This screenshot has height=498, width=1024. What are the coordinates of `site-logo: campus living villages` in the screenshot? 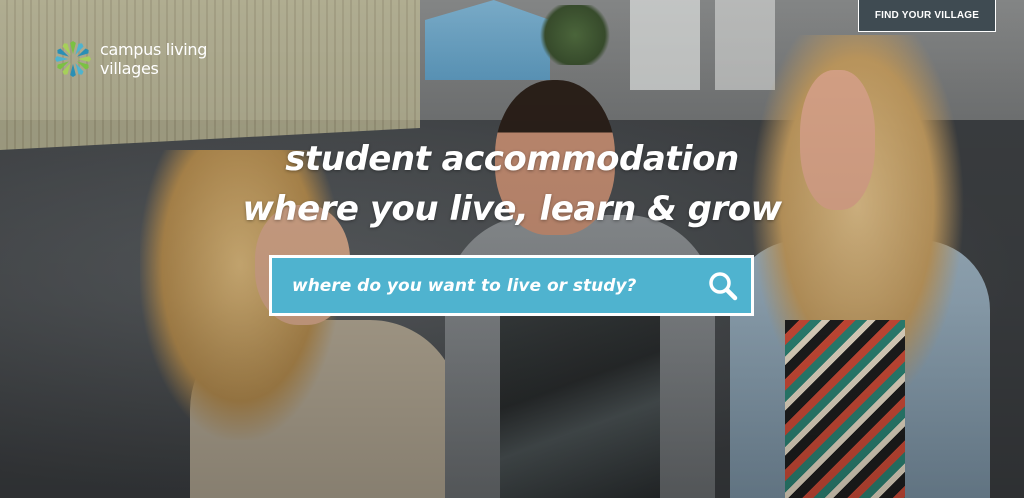 It's located at (130, 59).